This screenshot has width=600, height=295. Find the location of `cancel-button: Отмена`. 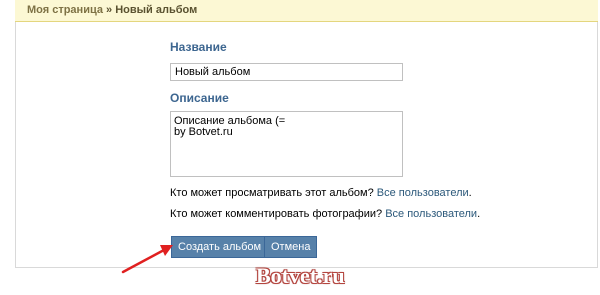

cancel-button: Отмена is located at coordinates (291, 247).